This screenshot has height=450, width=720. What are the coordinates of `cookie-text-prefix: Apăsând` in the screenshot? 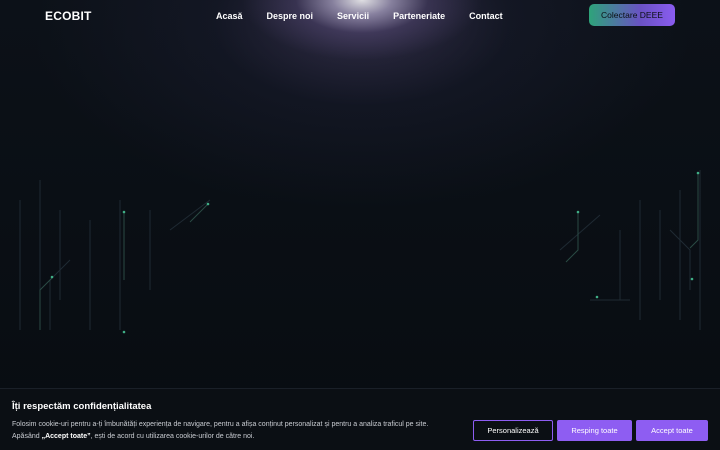 It's located at (27, 436).